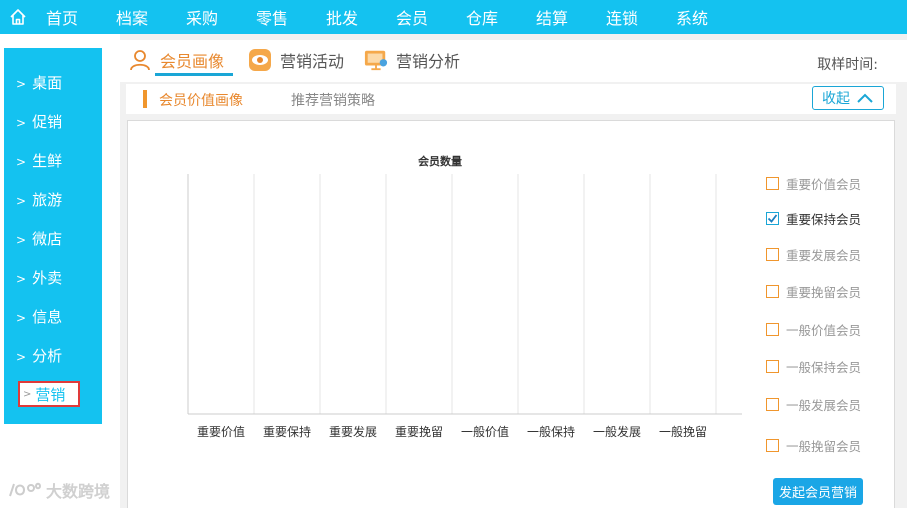  Describe the element at coordinates (39, 160) in the screenshot. I see `sidebar-item-fresh: > 生鲜` at that location.